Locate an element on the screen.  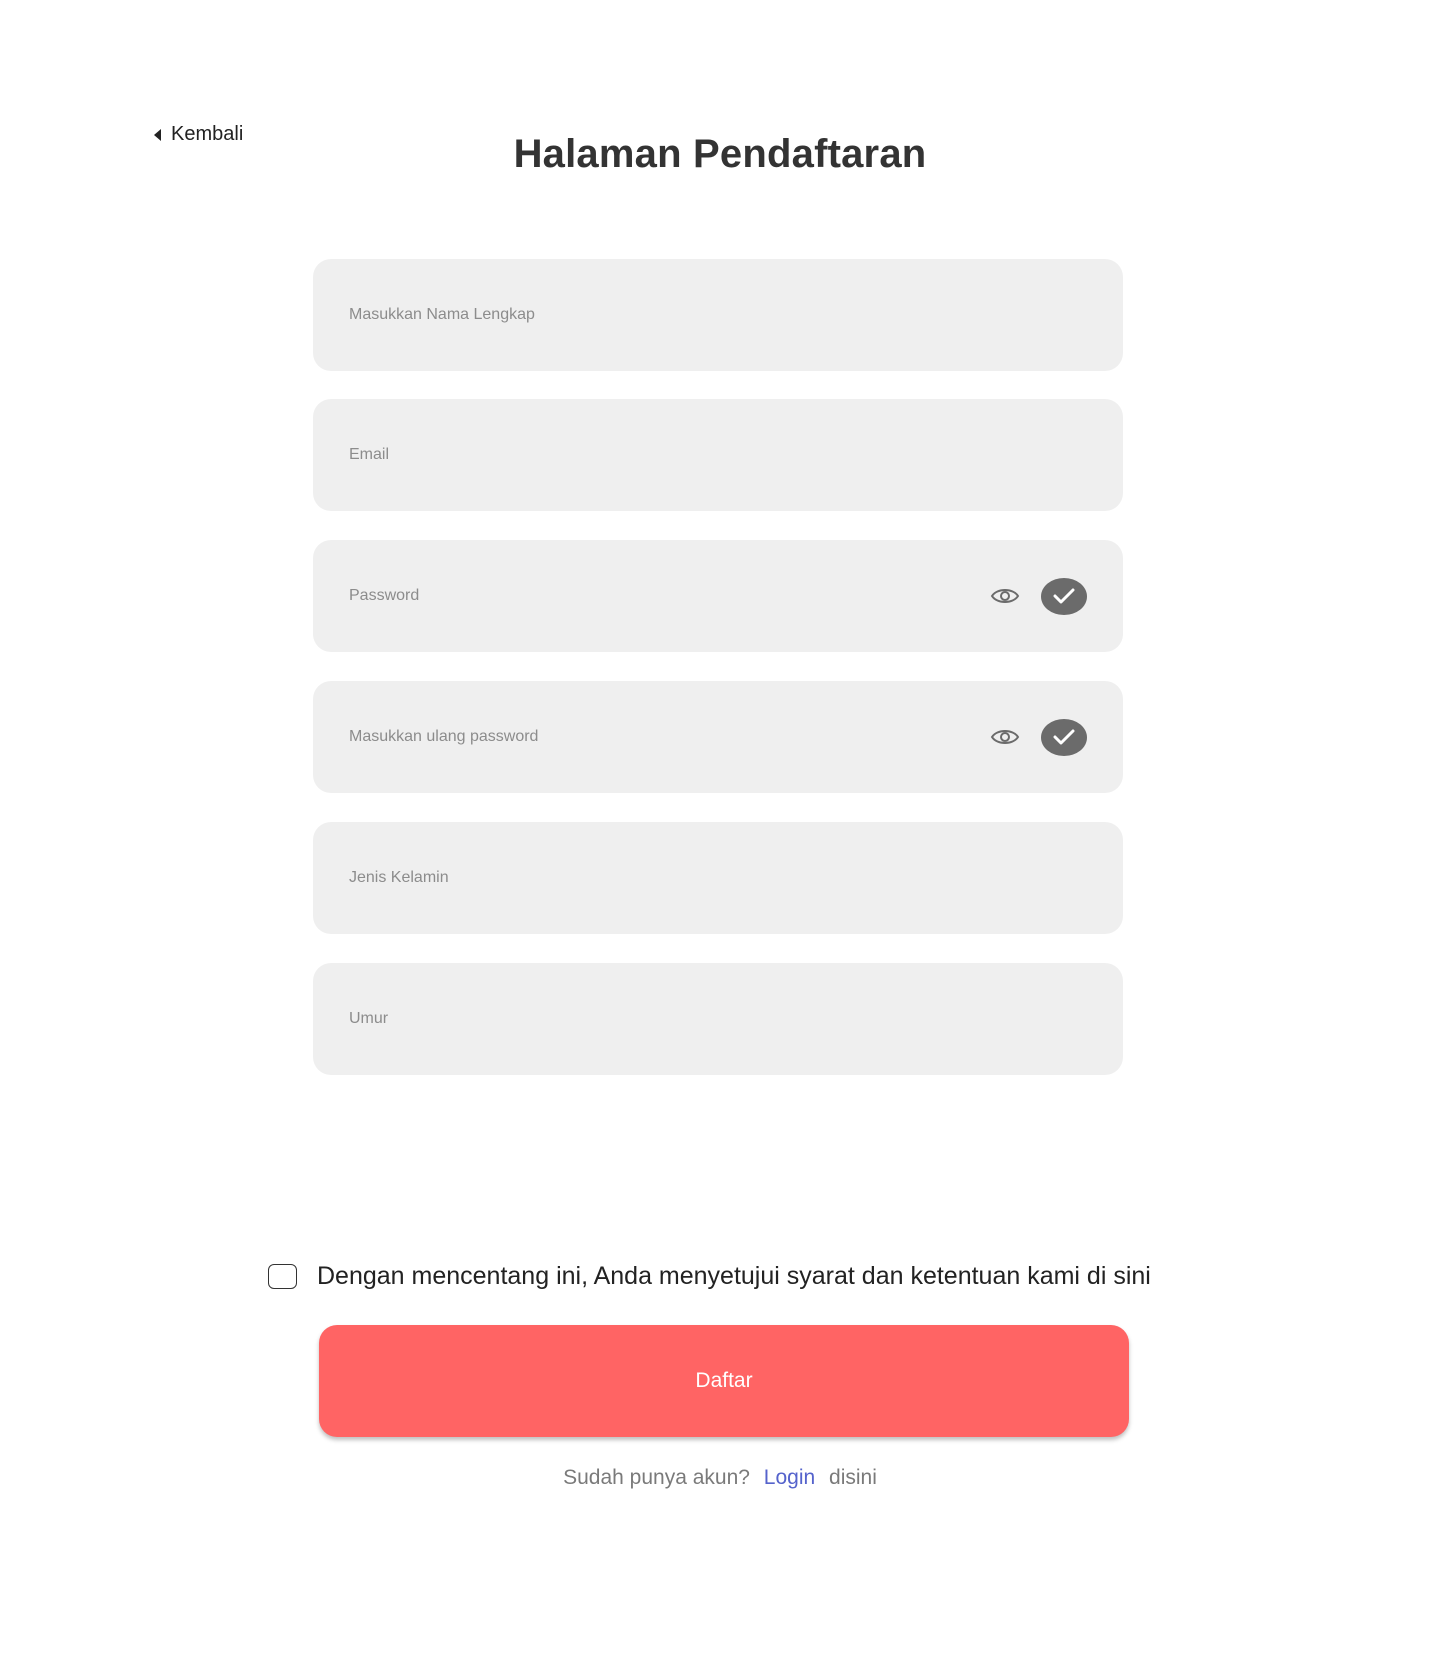
confirm-password-input is located at coordinates (669, 737).